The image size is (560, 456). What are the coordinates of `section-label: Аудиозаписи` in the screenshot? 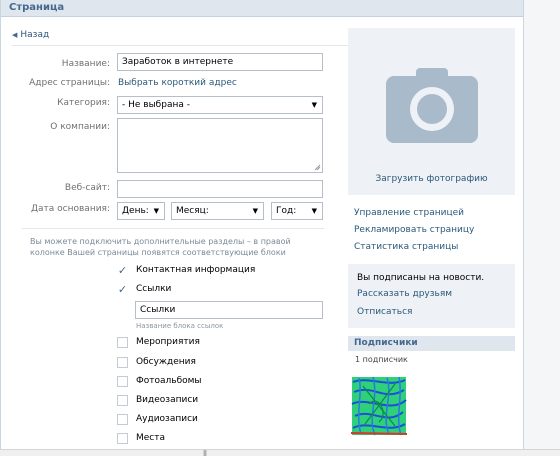 It's located at (167, 419).